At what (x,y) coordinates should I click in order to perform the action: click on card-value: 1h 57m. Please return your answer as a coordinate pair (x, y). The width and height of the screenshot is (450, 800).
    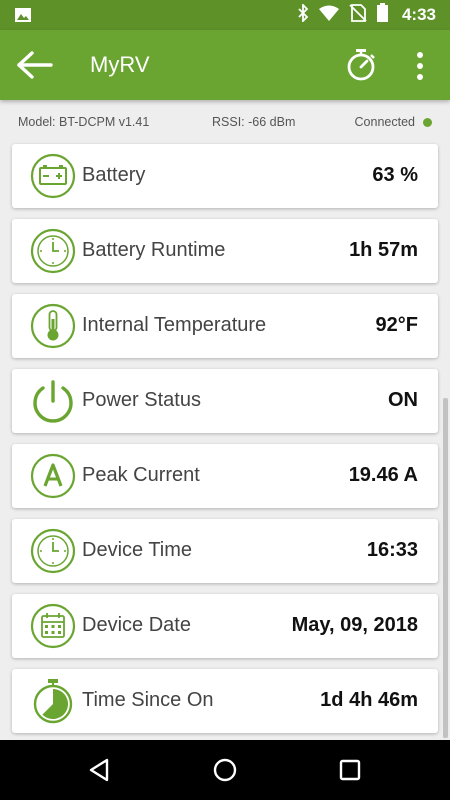
    Looking at the image, I should click on (383, 250).